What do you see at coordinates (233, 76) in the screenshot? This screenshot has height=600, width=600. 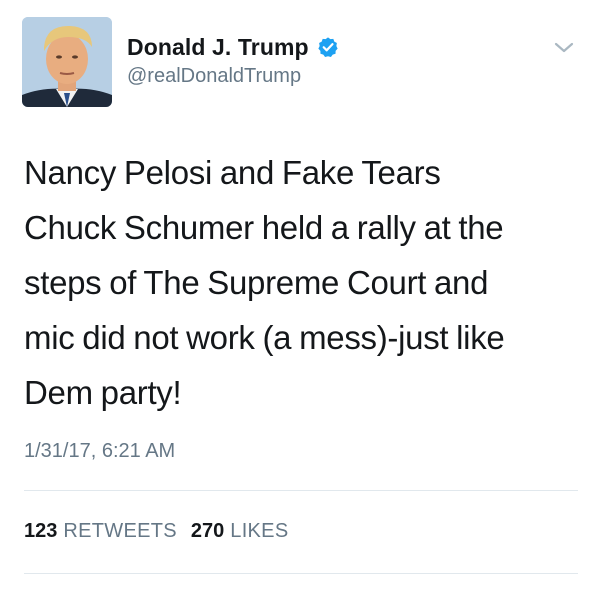 I see `user-handle: @realDonaldTrump` at bounding box center [233, 76].